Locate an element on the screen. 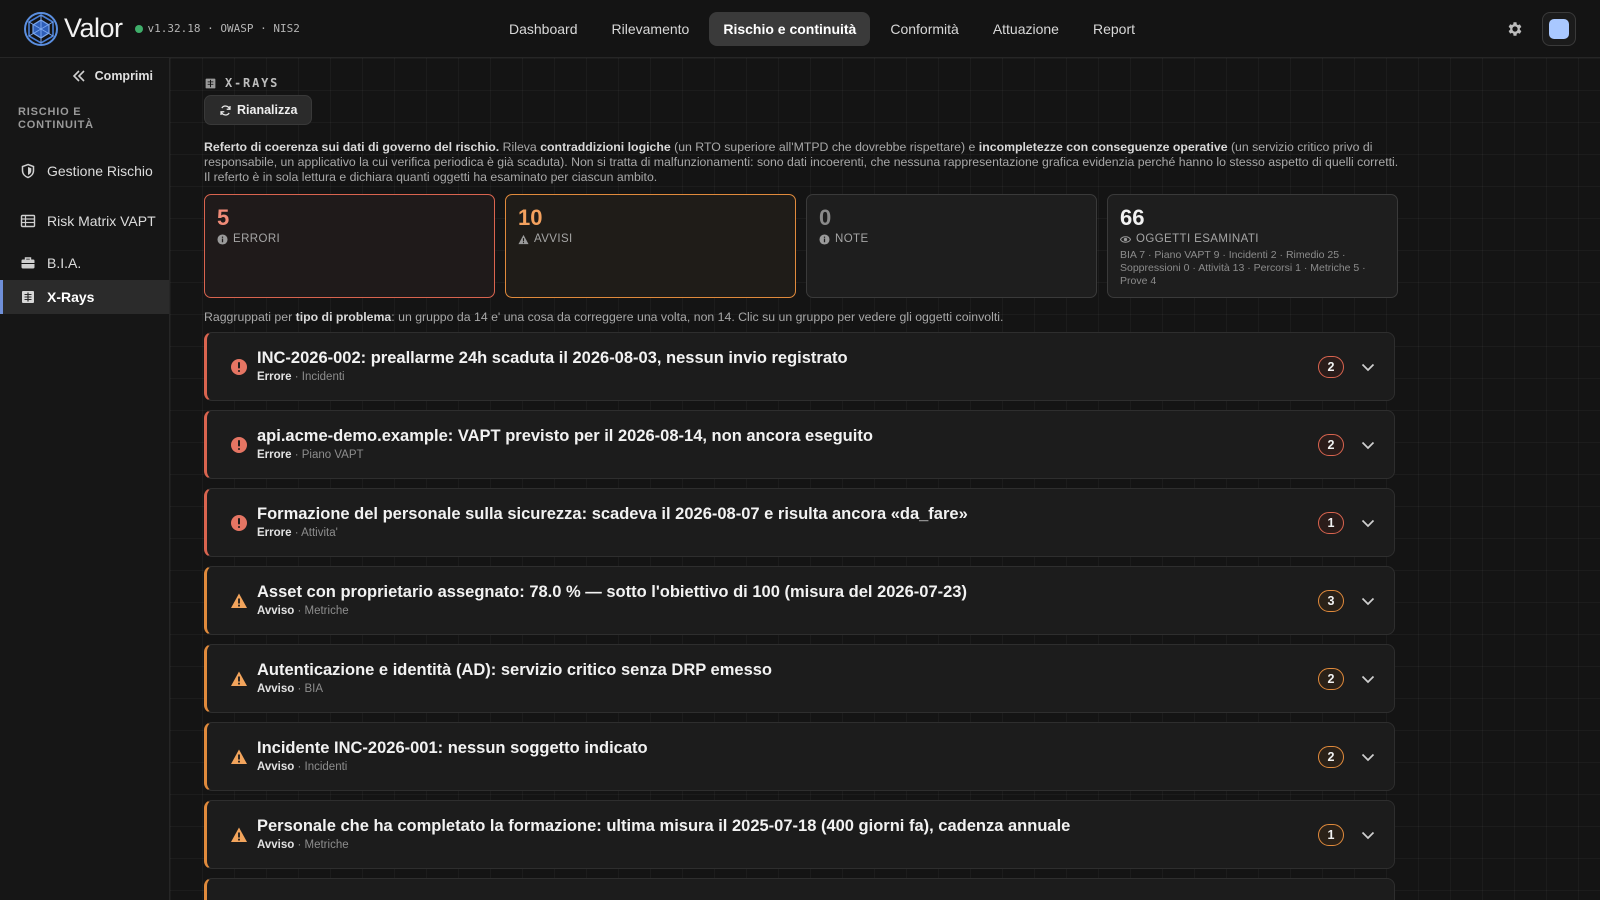 Image resolution: width=1600 pixels, height=900 pixels. examined-label-row: OGGETTI ESAMINATI is located at coordinates (1252, 239).